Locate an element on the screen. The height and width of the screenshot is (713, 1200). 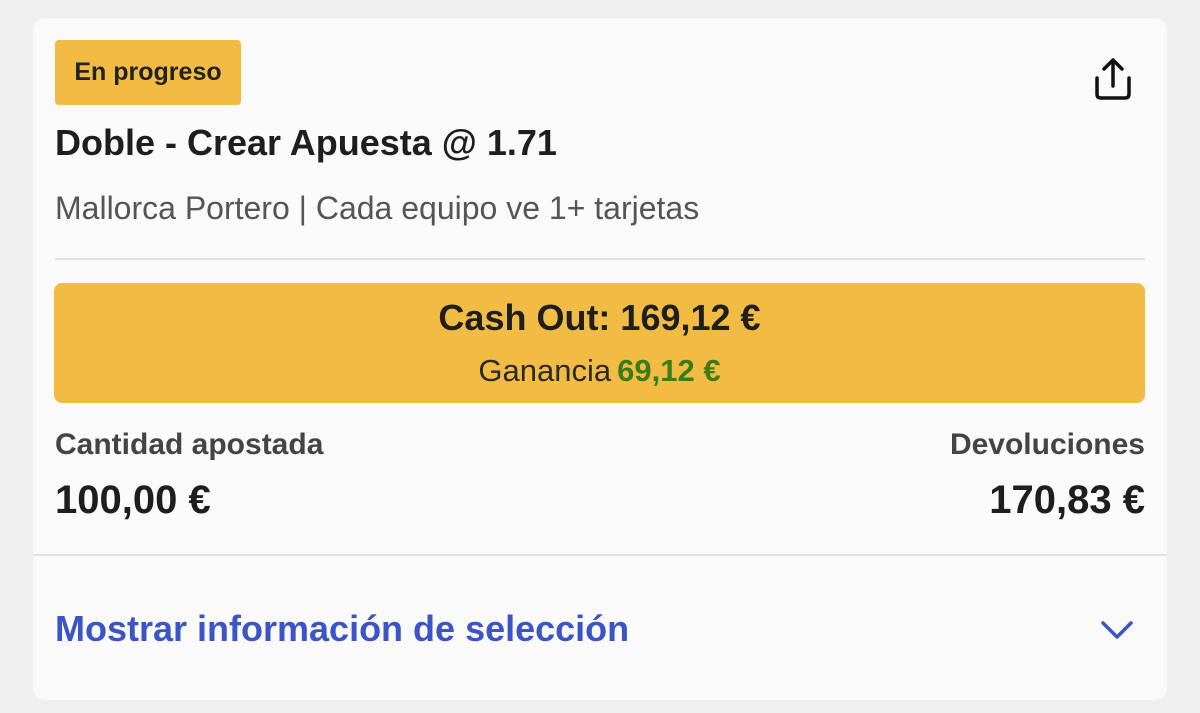
profit-line: Ganancia 69,12 € is located at coordinates (599, 371).